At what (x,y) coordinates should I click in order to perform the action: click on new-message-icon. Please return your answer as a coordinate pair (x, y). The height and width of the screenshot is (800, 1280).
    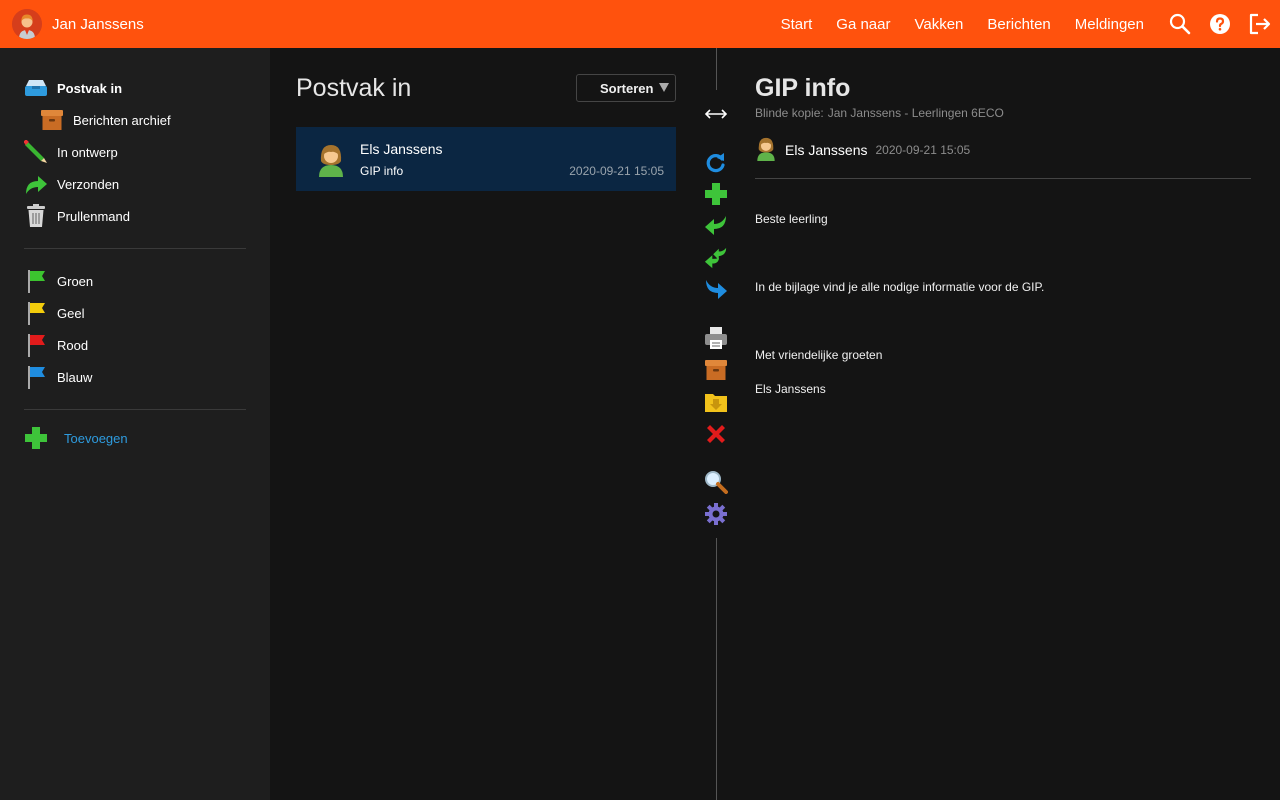
    Looking at the image, I should click on (716, 194).